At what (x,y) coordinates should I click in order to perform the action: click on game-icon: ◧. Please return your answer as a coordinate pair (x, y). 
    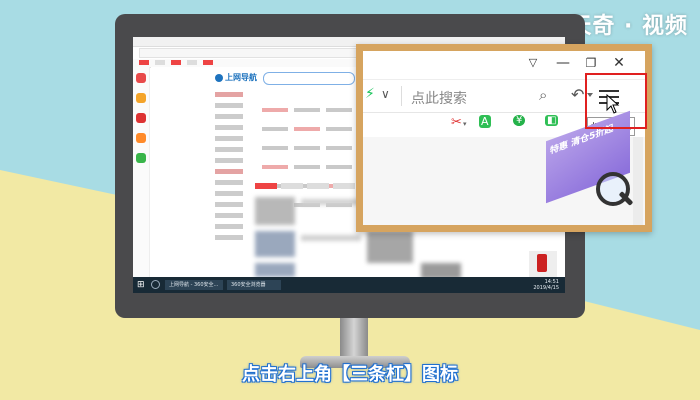
    Looking at the image, I should click on (552, 120).